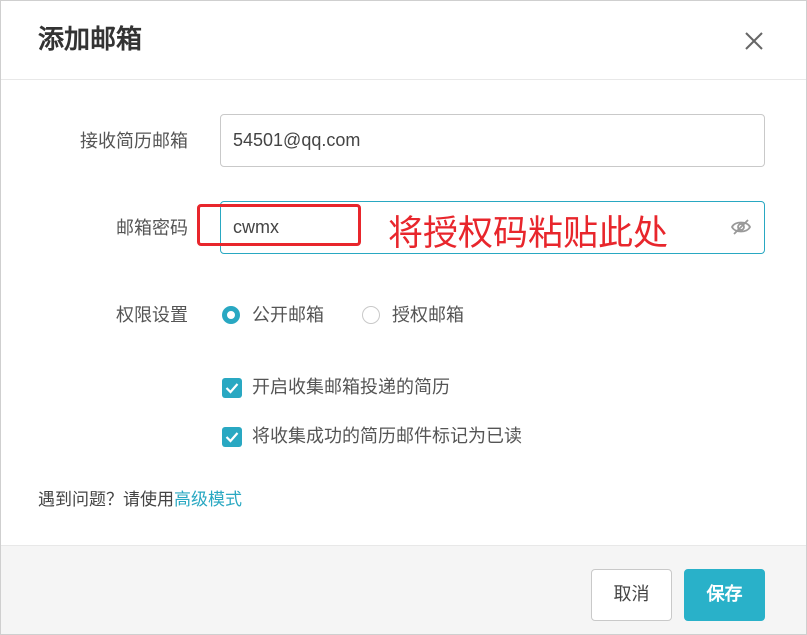 The image size is (807, 635). I want to click on checkbox-mark-as-read-label: 将收集成功的简历邮件标记为已读, so click(387, 437).